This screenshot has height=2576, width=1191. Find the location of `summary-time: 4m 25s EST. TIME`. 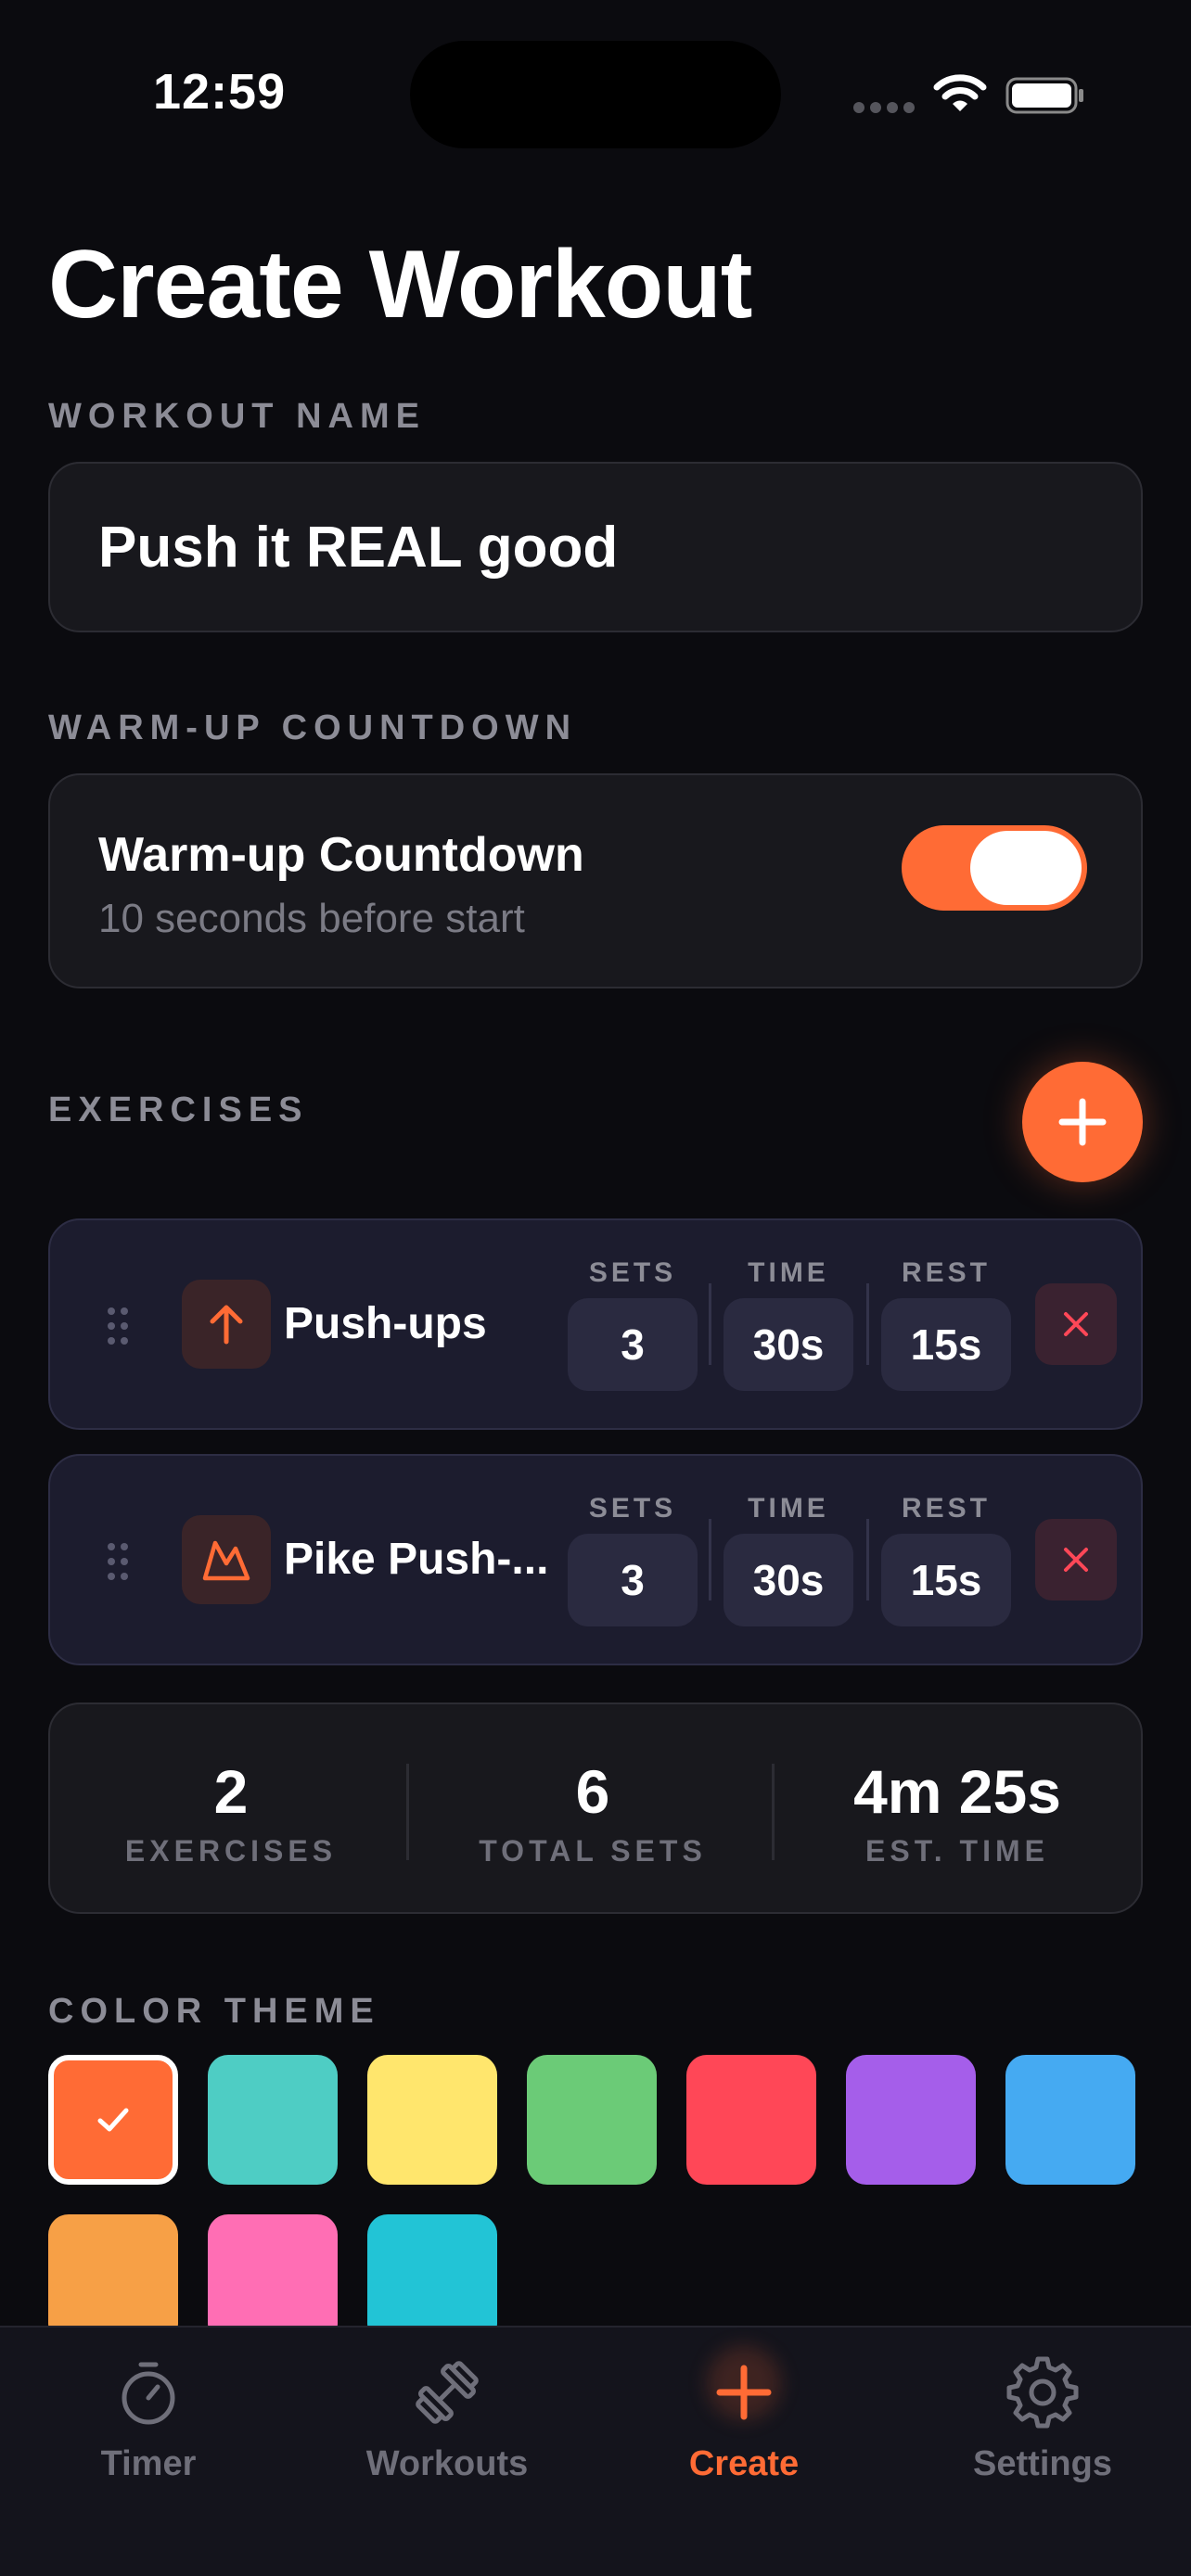

summary-time: 4m 25s EST. TIME is located at coordinates (958, 1812).